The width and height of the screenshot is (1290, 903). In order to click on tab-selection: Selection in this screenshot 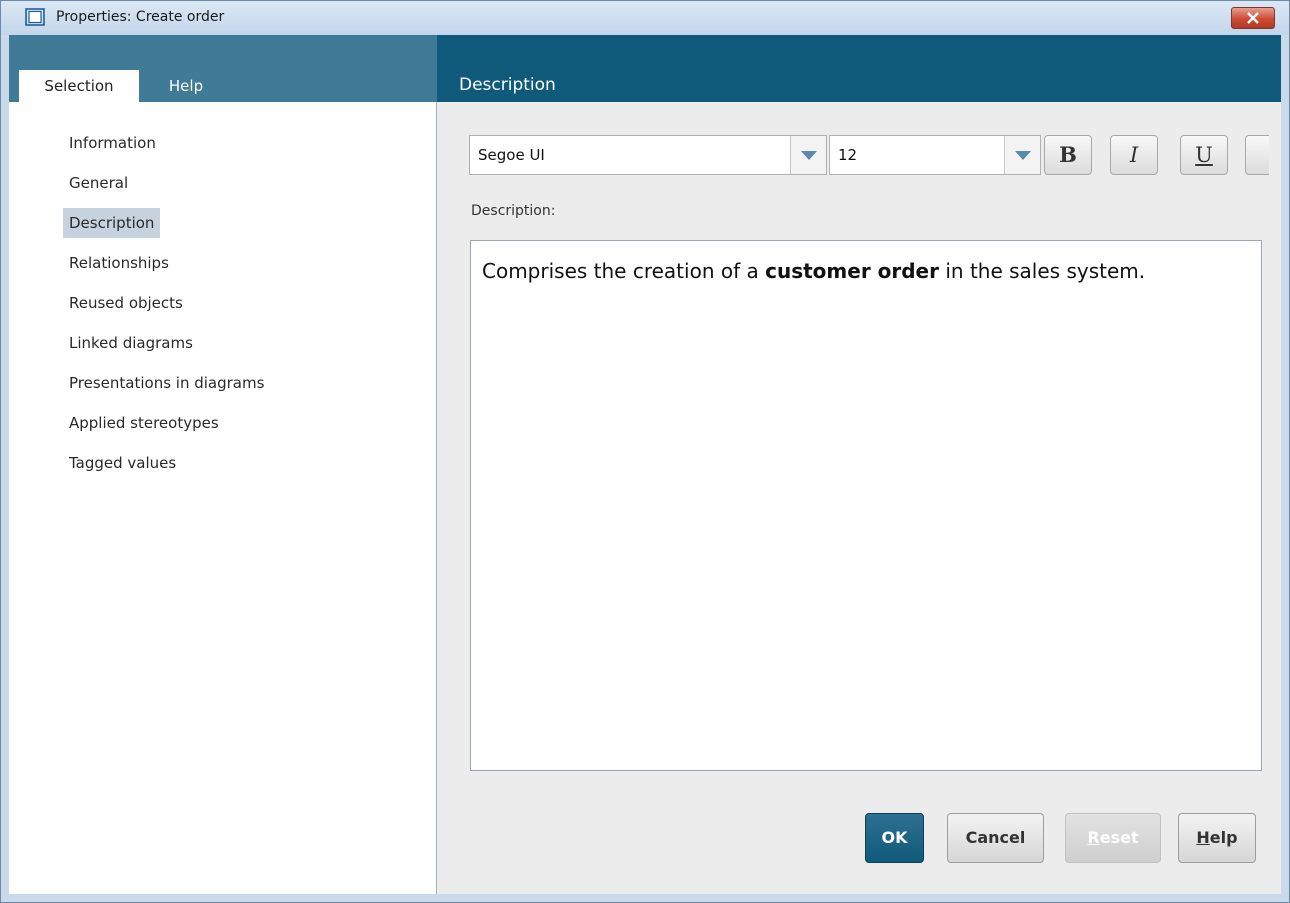, I will do `click(79, 86)`.